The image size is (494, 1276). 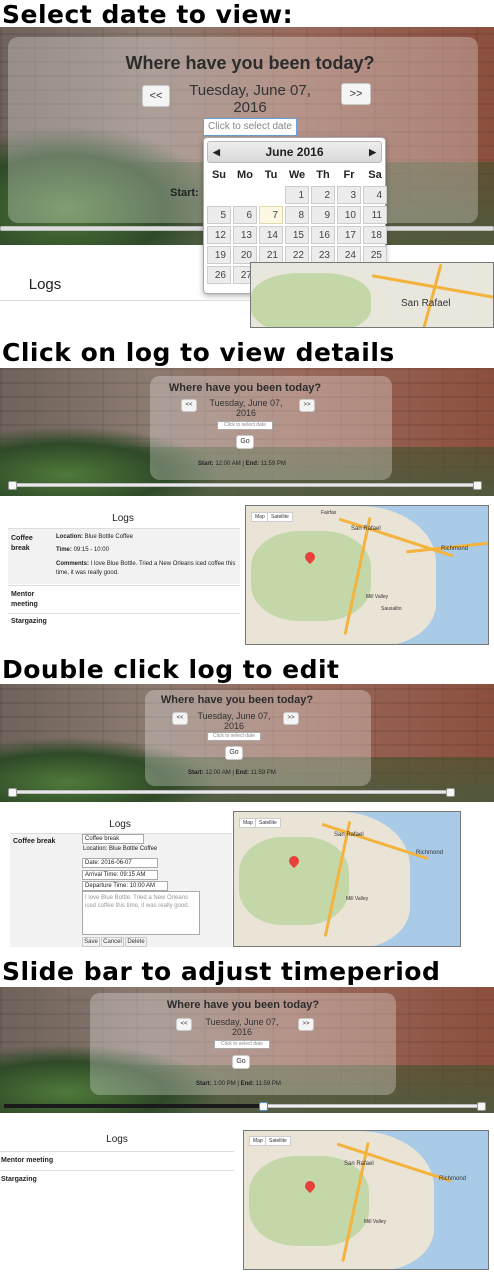 I want to click on save-button: Save, so click(x=91, y=942).